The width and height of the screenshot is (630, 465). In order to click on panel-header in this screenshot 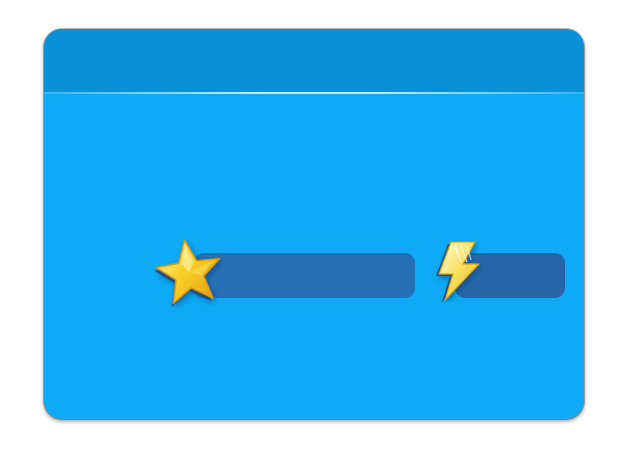, I will do `click(314, 60)`.